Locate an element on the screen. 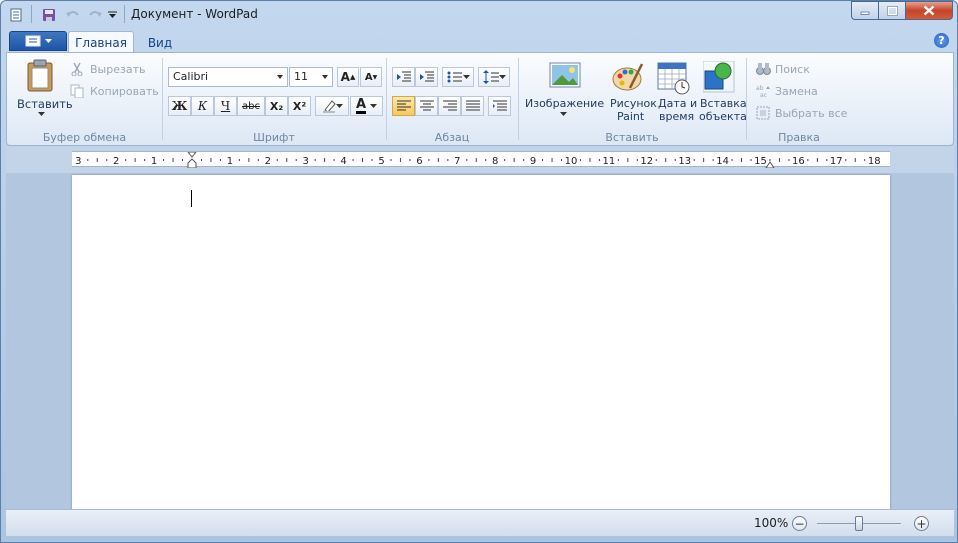  wordpad-app-icon is located at coordinates (16, 15).